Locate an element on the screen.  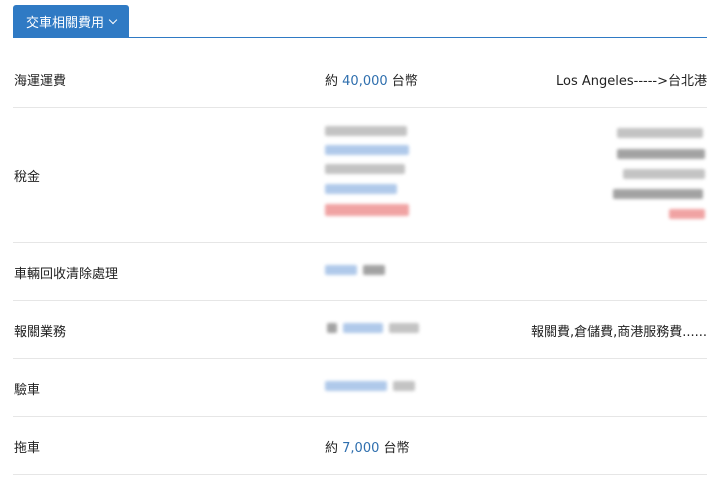
fee-row-recycling: 車輛回收清除處理 is located at coordinates (360, 272).